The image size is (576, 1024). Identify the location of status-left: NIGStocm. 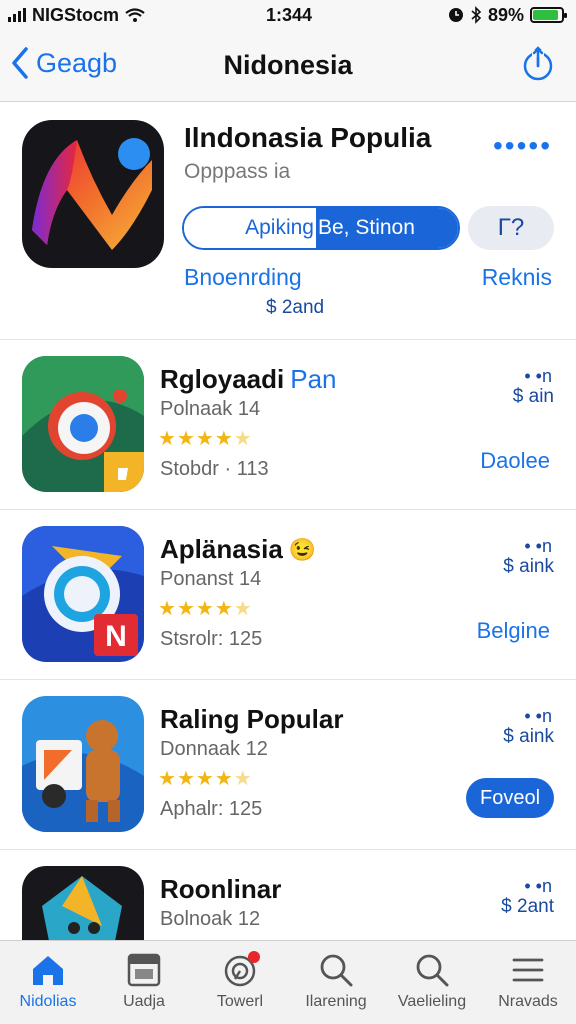
(76, 15).